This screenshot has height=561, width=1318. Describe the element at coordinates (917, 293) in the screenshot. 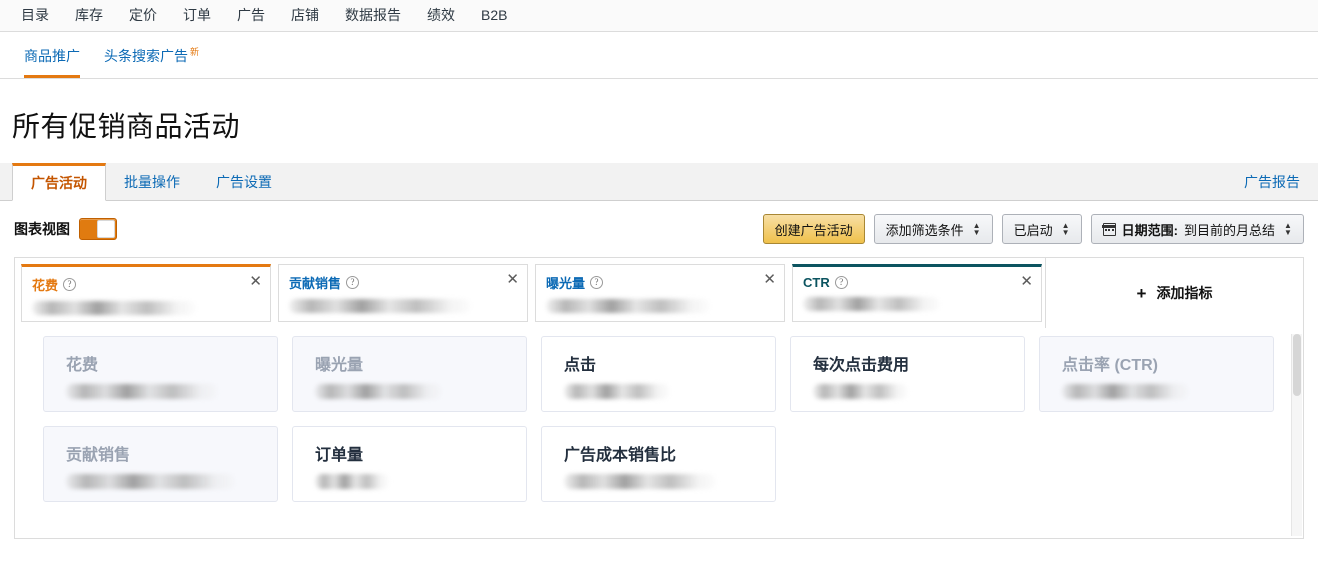

I see `metric-card-ctr: CTR ? ✕` at that location.